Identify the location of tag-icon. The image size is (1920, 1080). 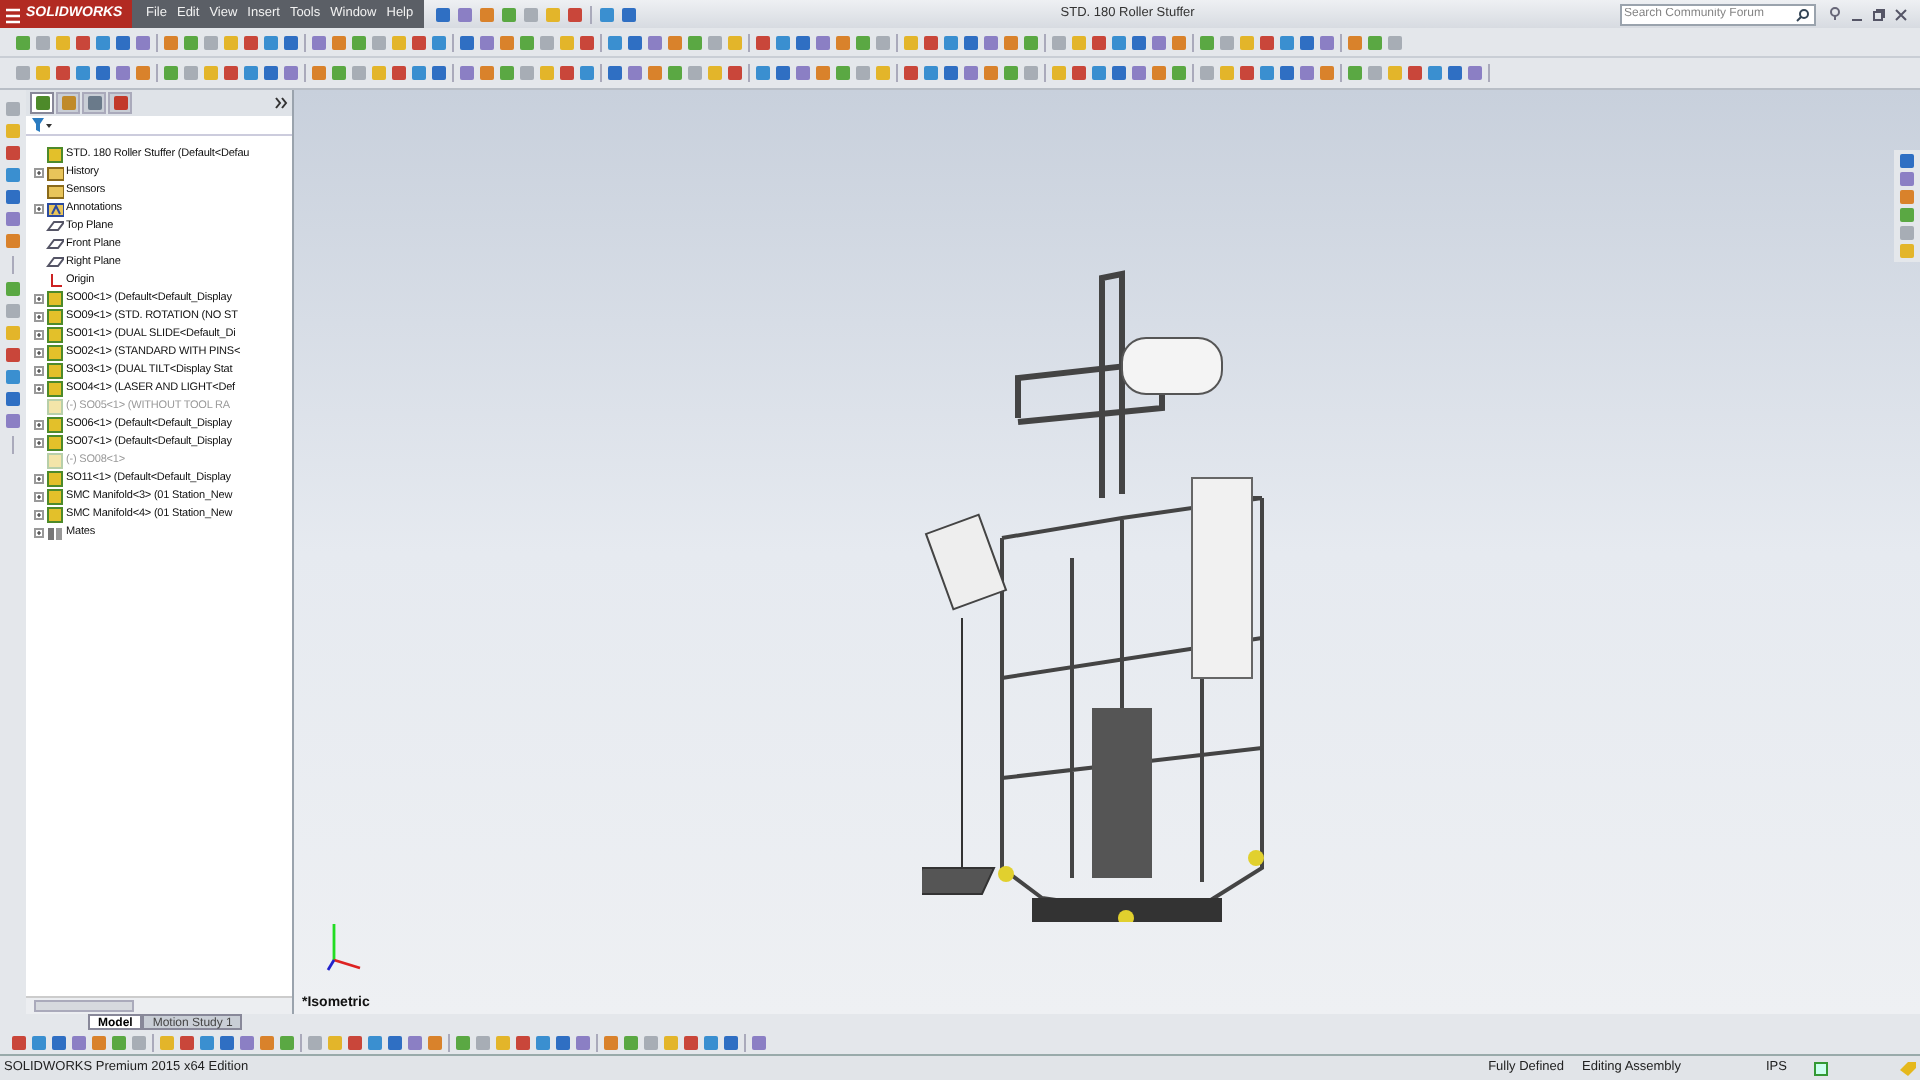
(1908, 1068).